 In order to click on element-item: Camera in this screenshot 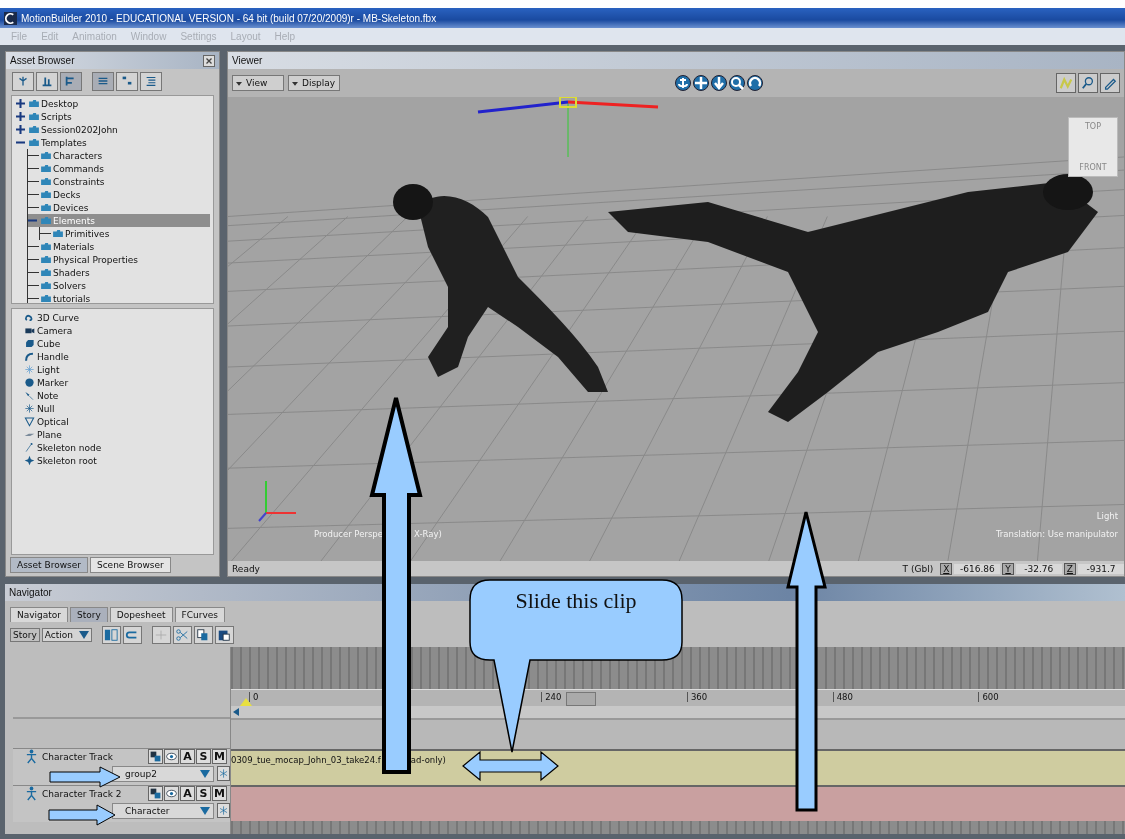, I will do `click(48, 330)`.